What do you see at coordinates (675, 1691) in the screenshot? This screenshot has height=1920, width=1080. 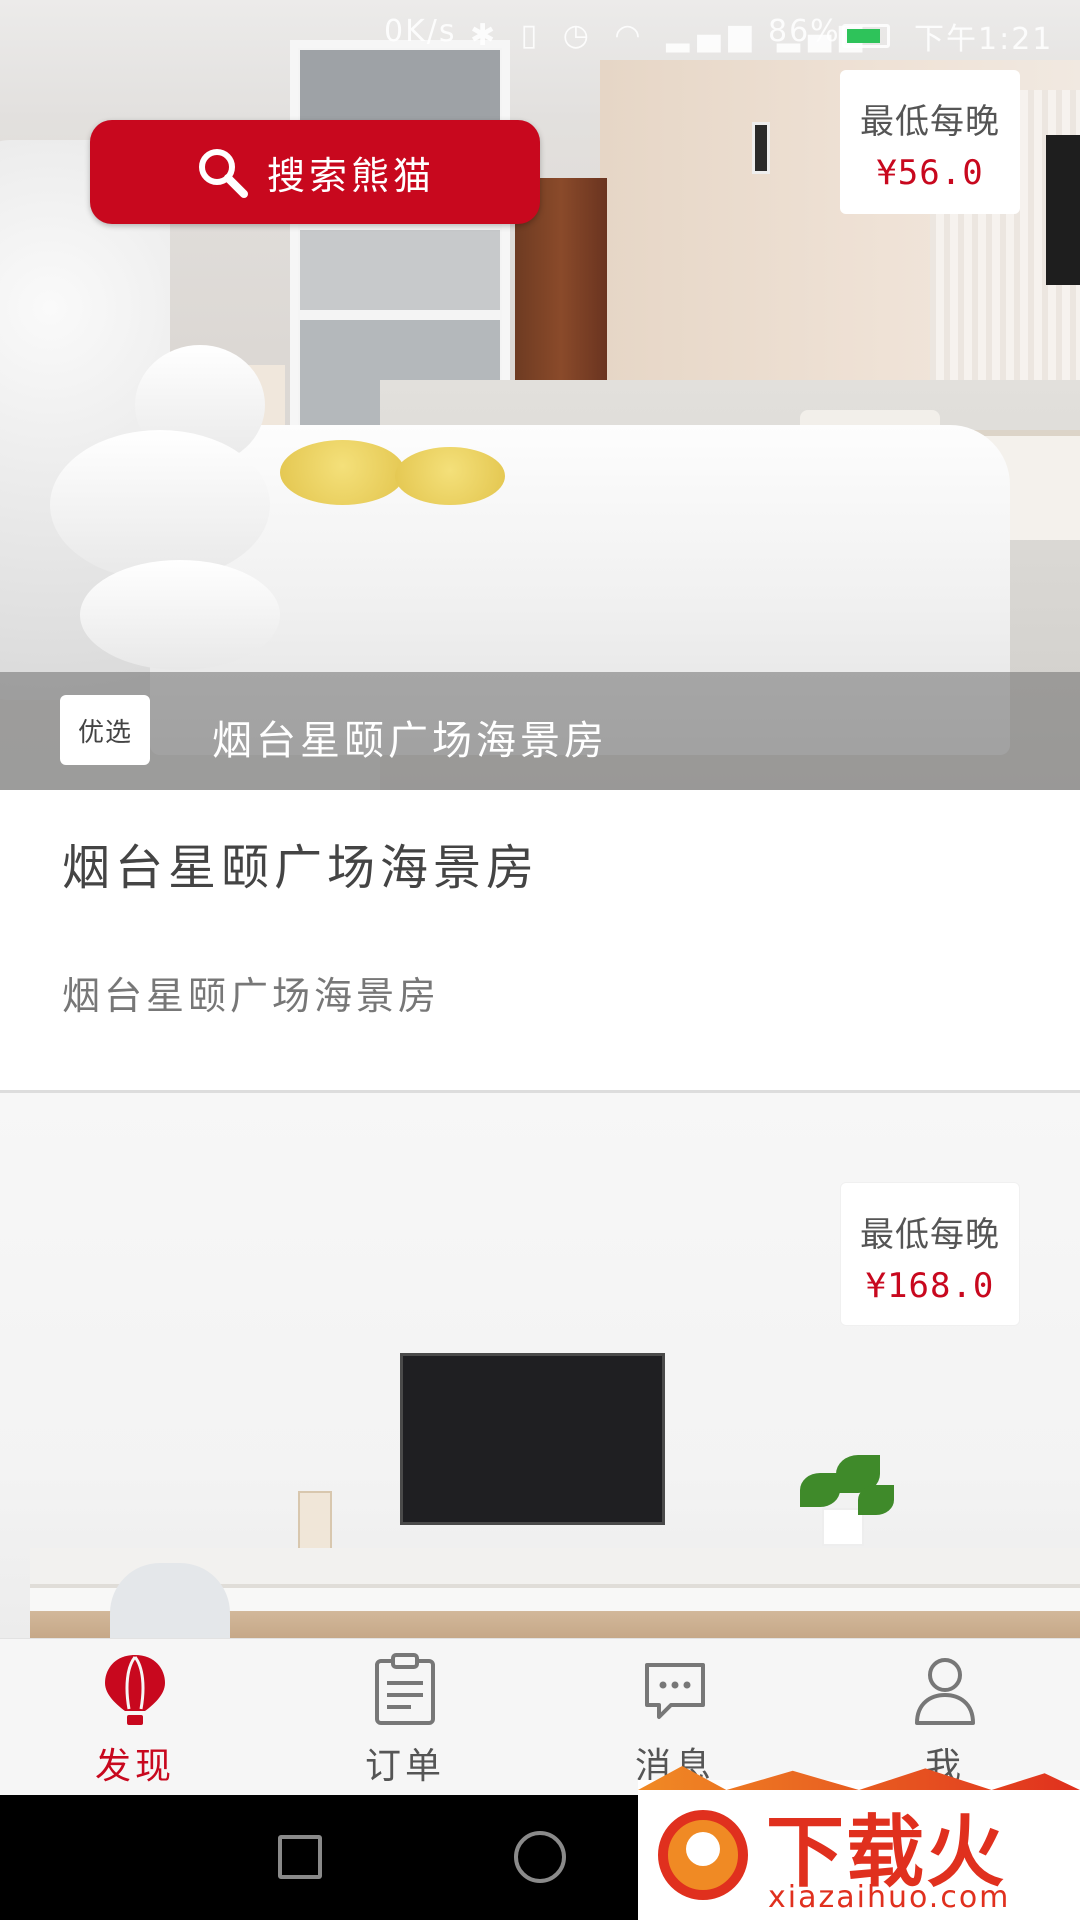 I see `chat-bubble-icon` at bounding box center [675, 1691].